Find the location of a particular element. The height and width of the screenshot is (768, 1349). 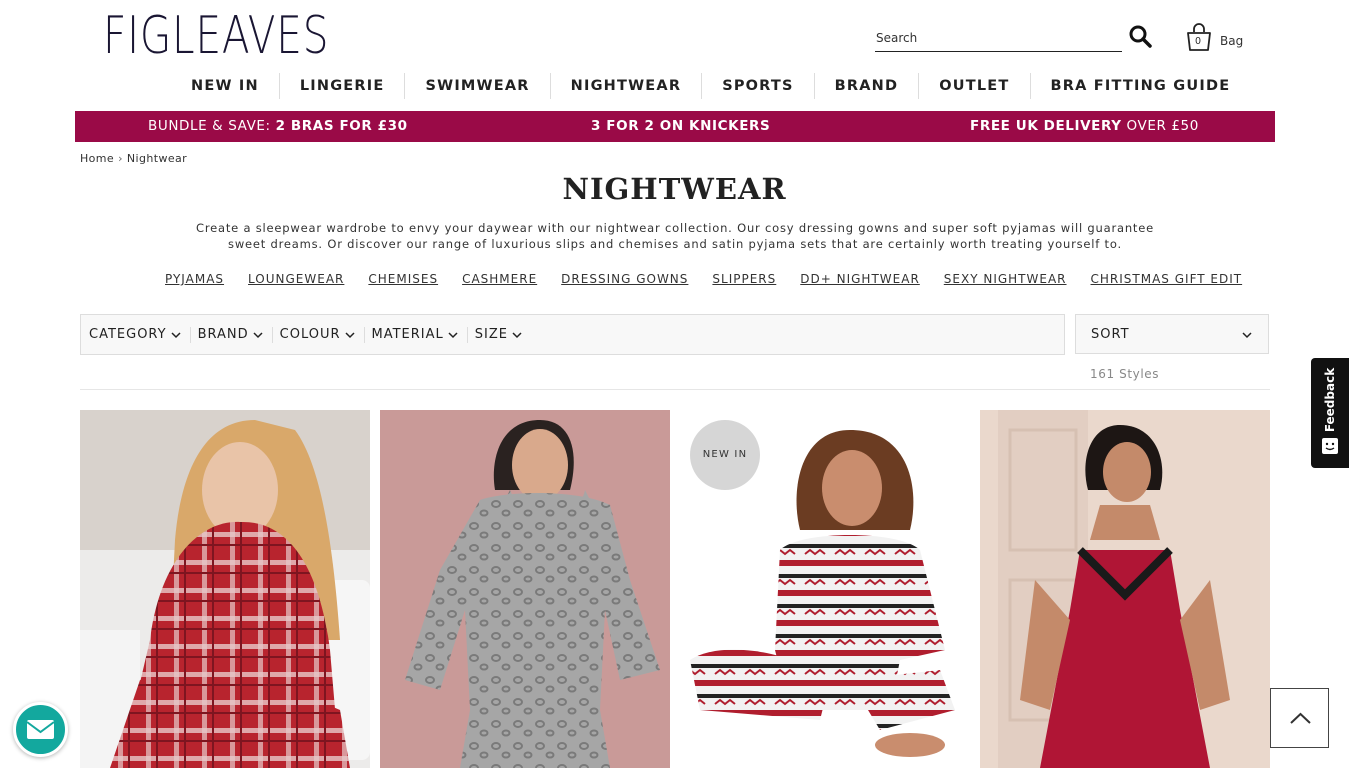

filter-category: CATEGORY is located at coordinates (140, 334).